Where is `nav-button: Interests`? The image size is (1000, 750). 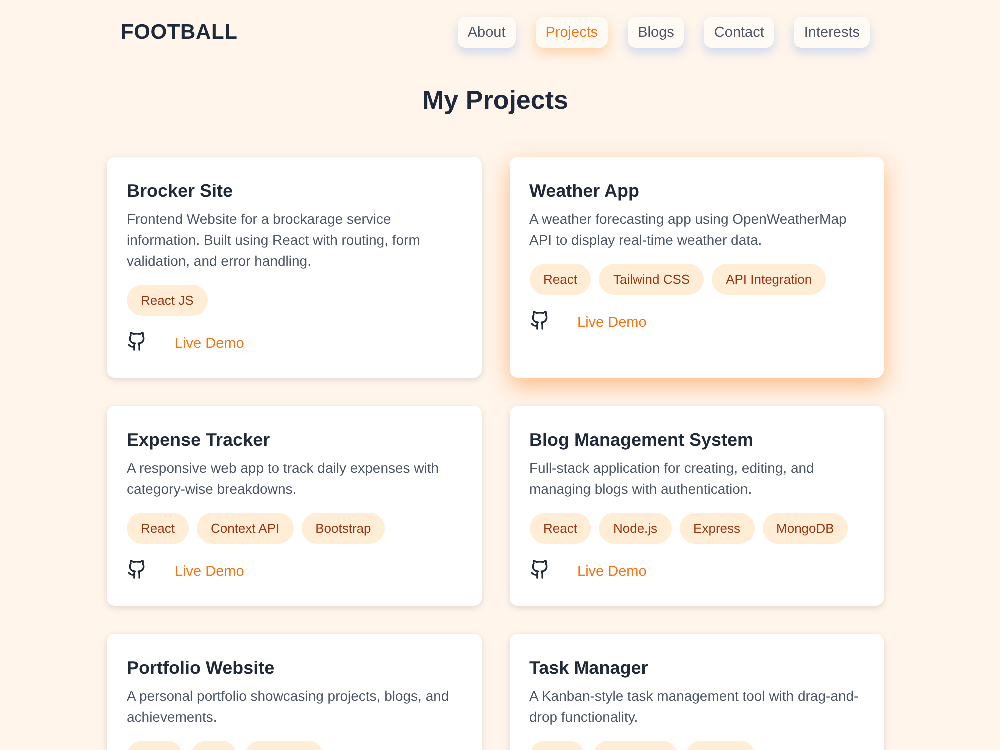
nav-button: Interests is located at coordinates (832, 32).